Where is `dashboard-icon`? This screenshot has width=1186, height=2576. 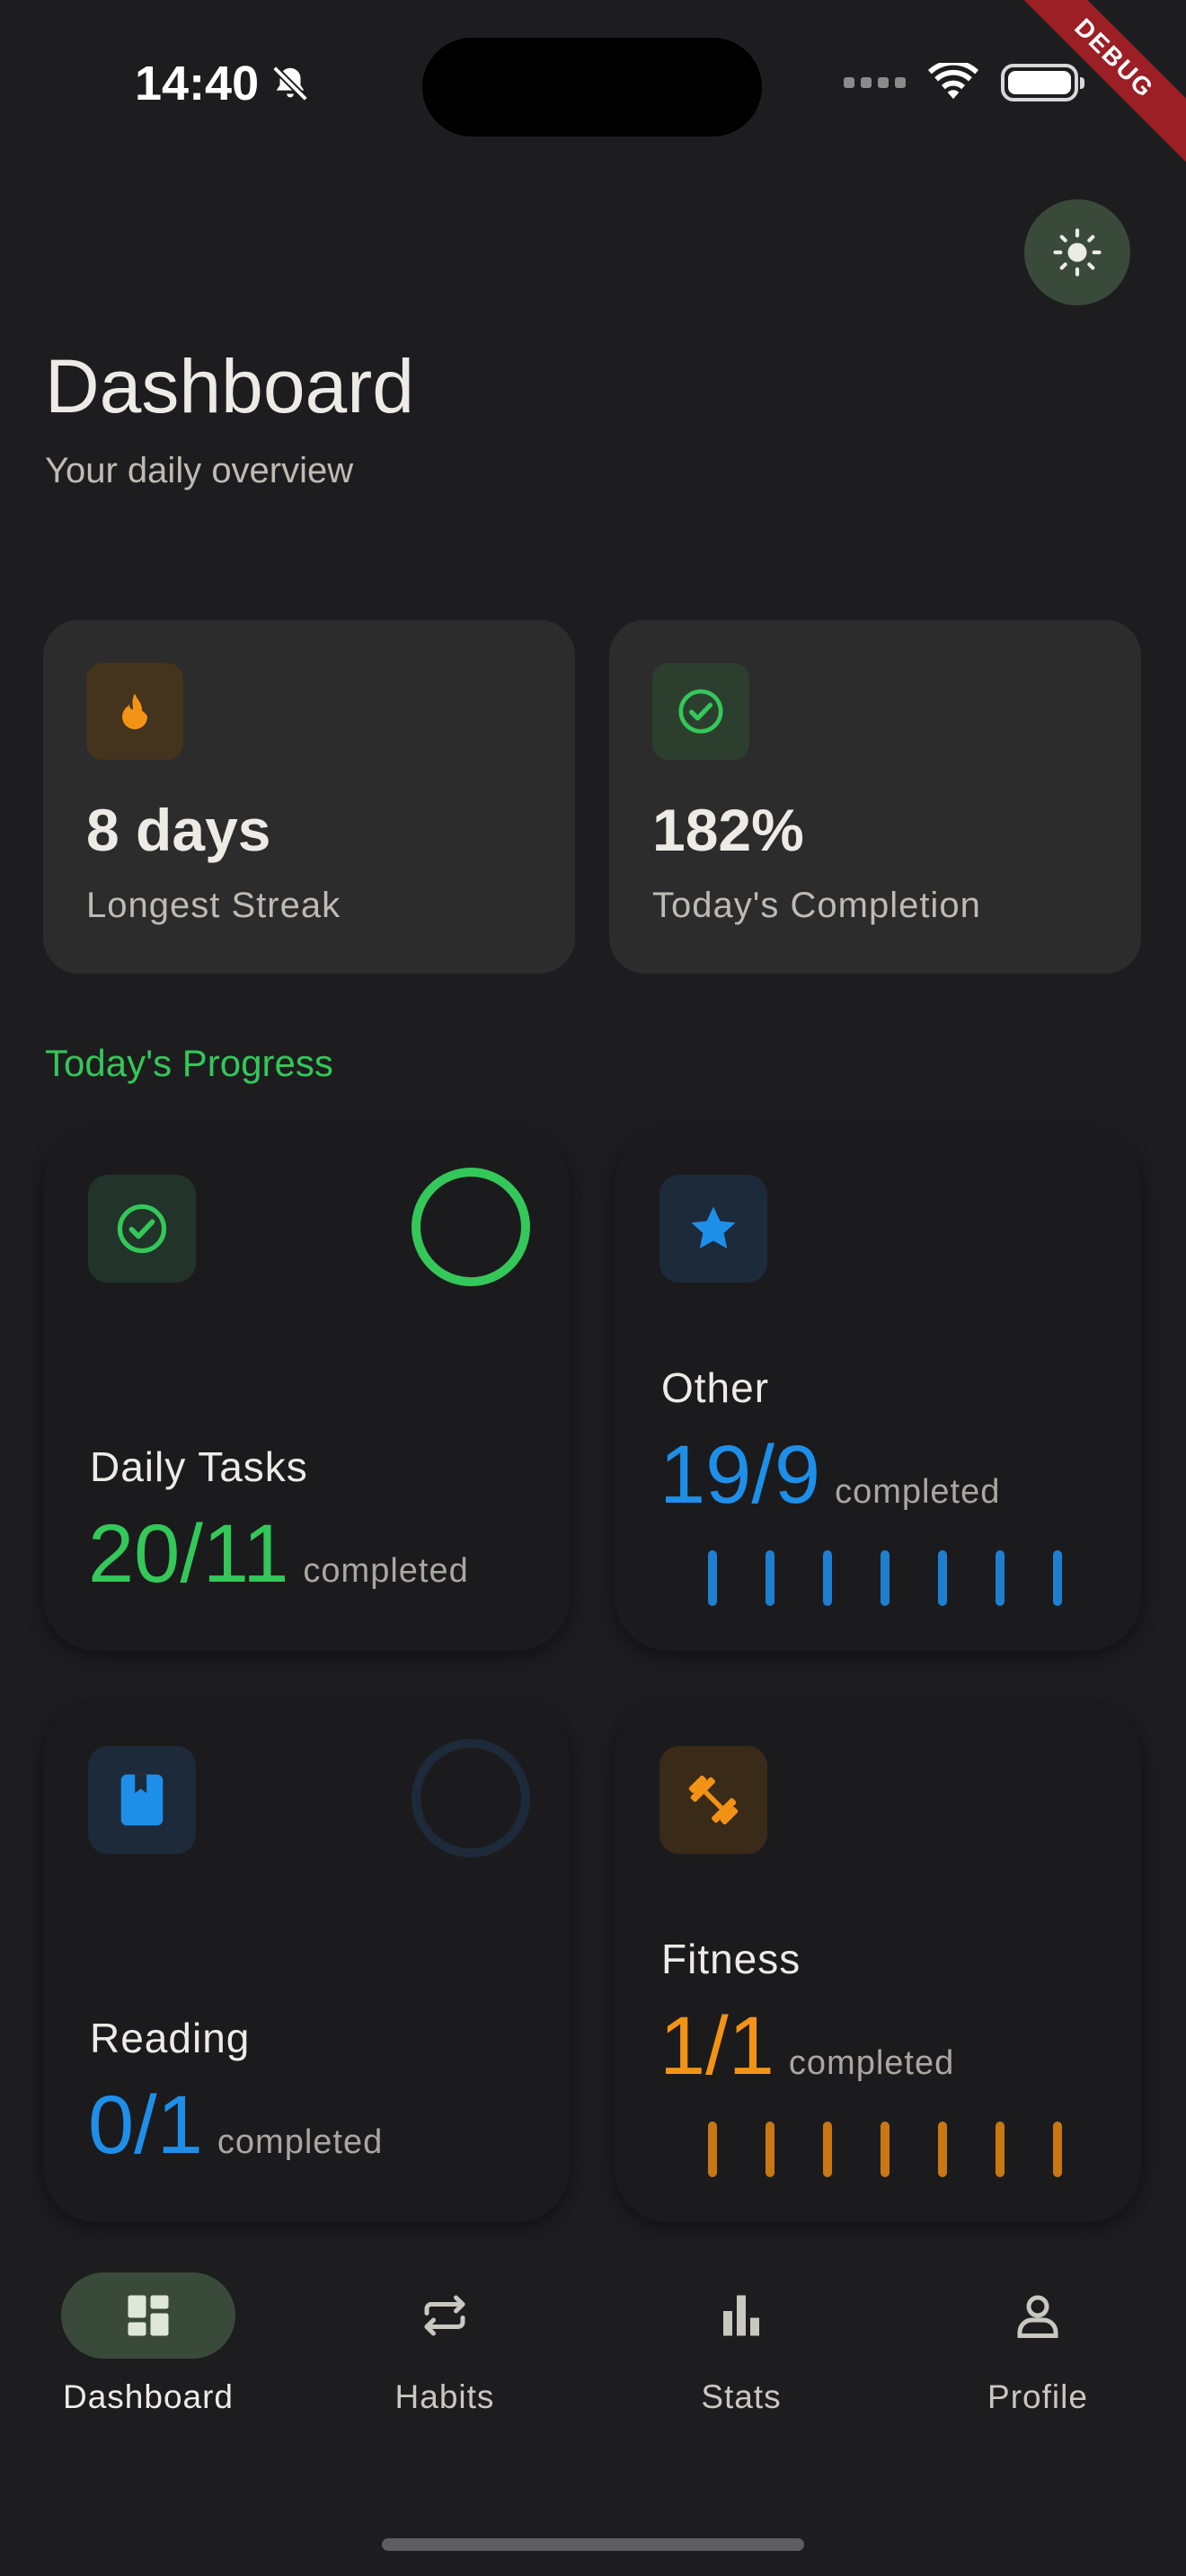 dashboard-icon is located at coordinates (148, 2315).